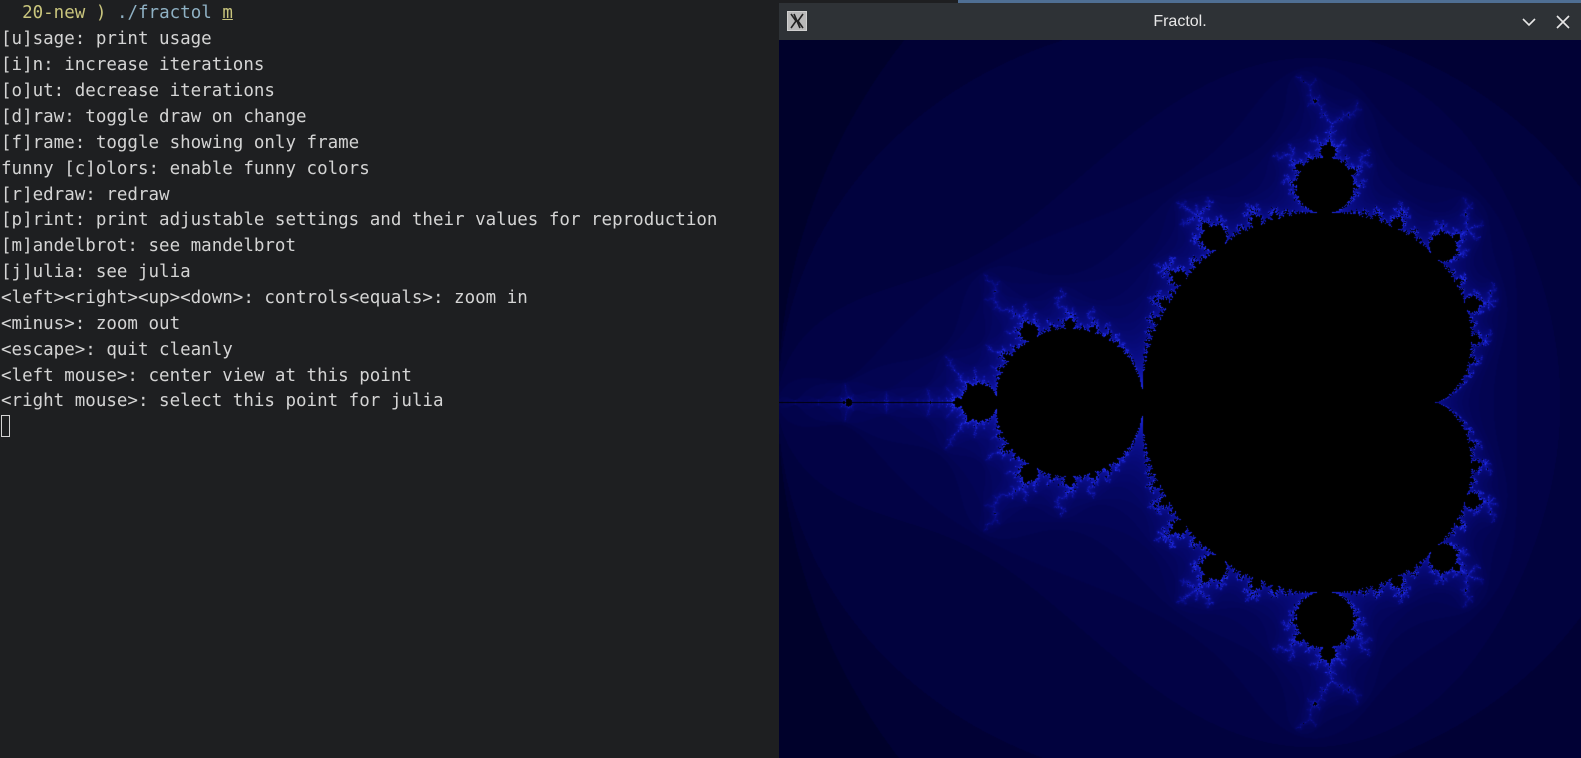 Image resolution: width=1581 pixels, height=758 pixels. What do you see at coordinates (1529, 22) in the screenshot?
I see `chevron-down-icon` at bounding box center [1529, 22].